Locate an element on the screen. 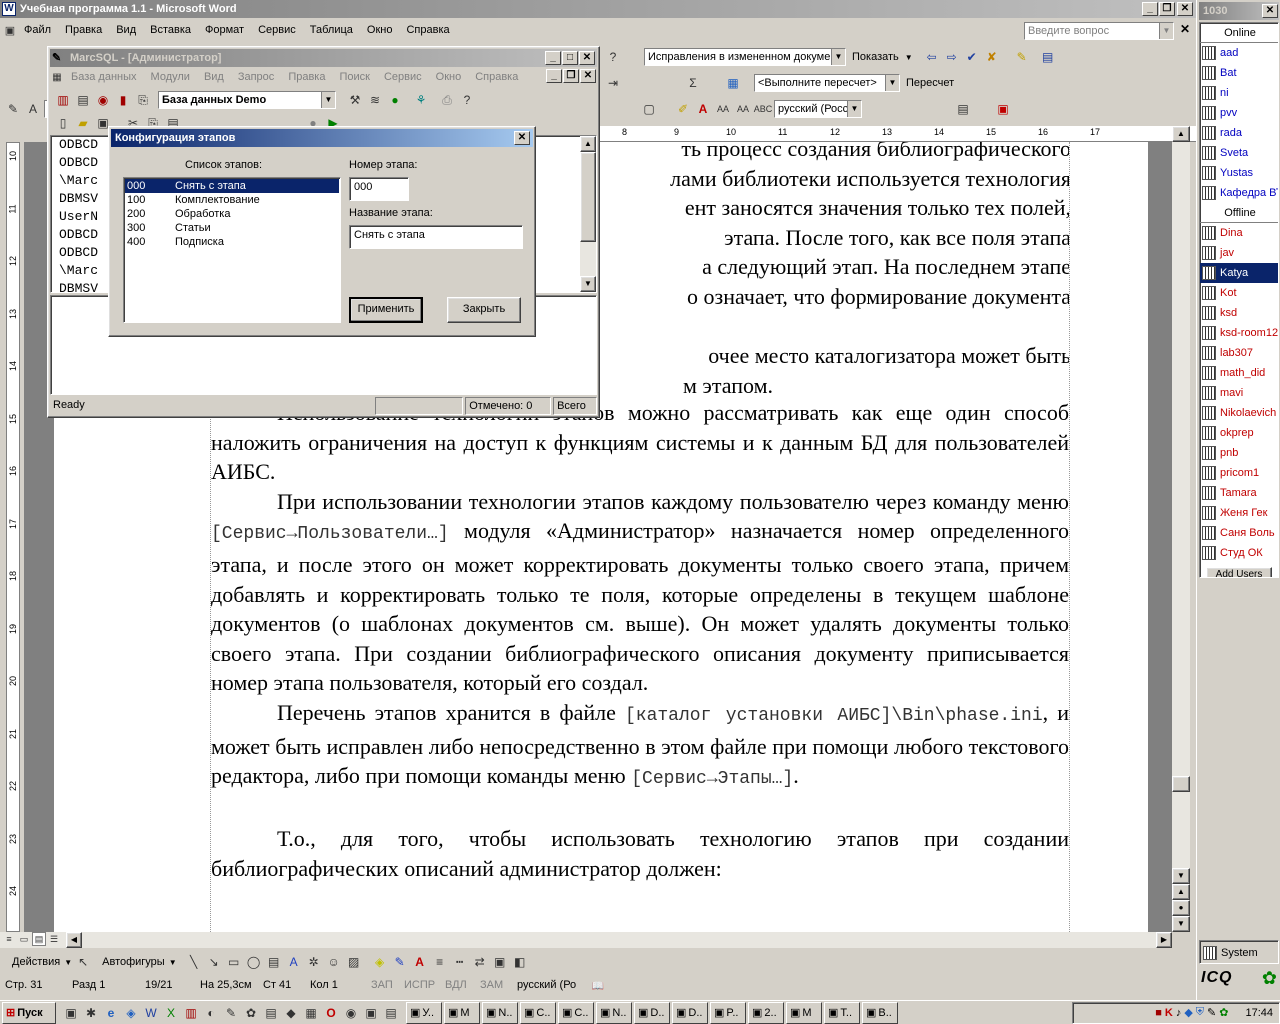 The width and height of the screenshot is (1280, 1024). fill-color-icon: ◈ is located at coordinates (380, 962).